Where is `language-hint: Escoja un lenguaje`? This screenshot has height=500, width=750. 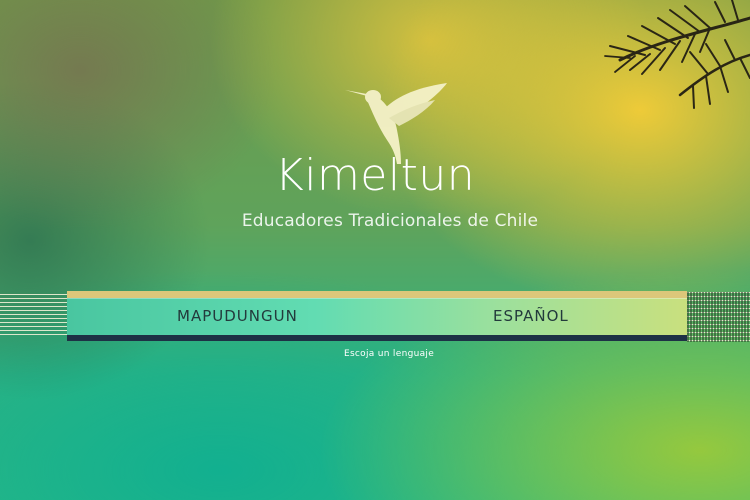
language-hint: Escoja un lenguaje is located at coordinates (389, 354).